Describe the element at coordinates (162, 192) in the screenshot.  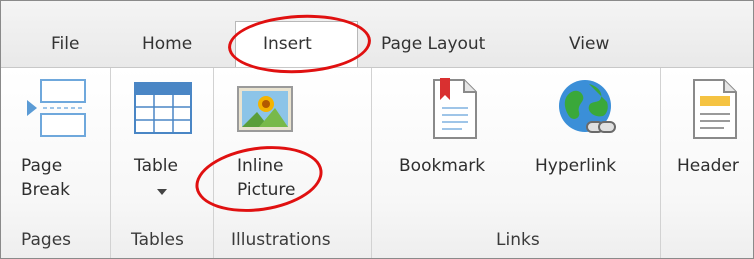
I see `chevron-down-icon` at that location.